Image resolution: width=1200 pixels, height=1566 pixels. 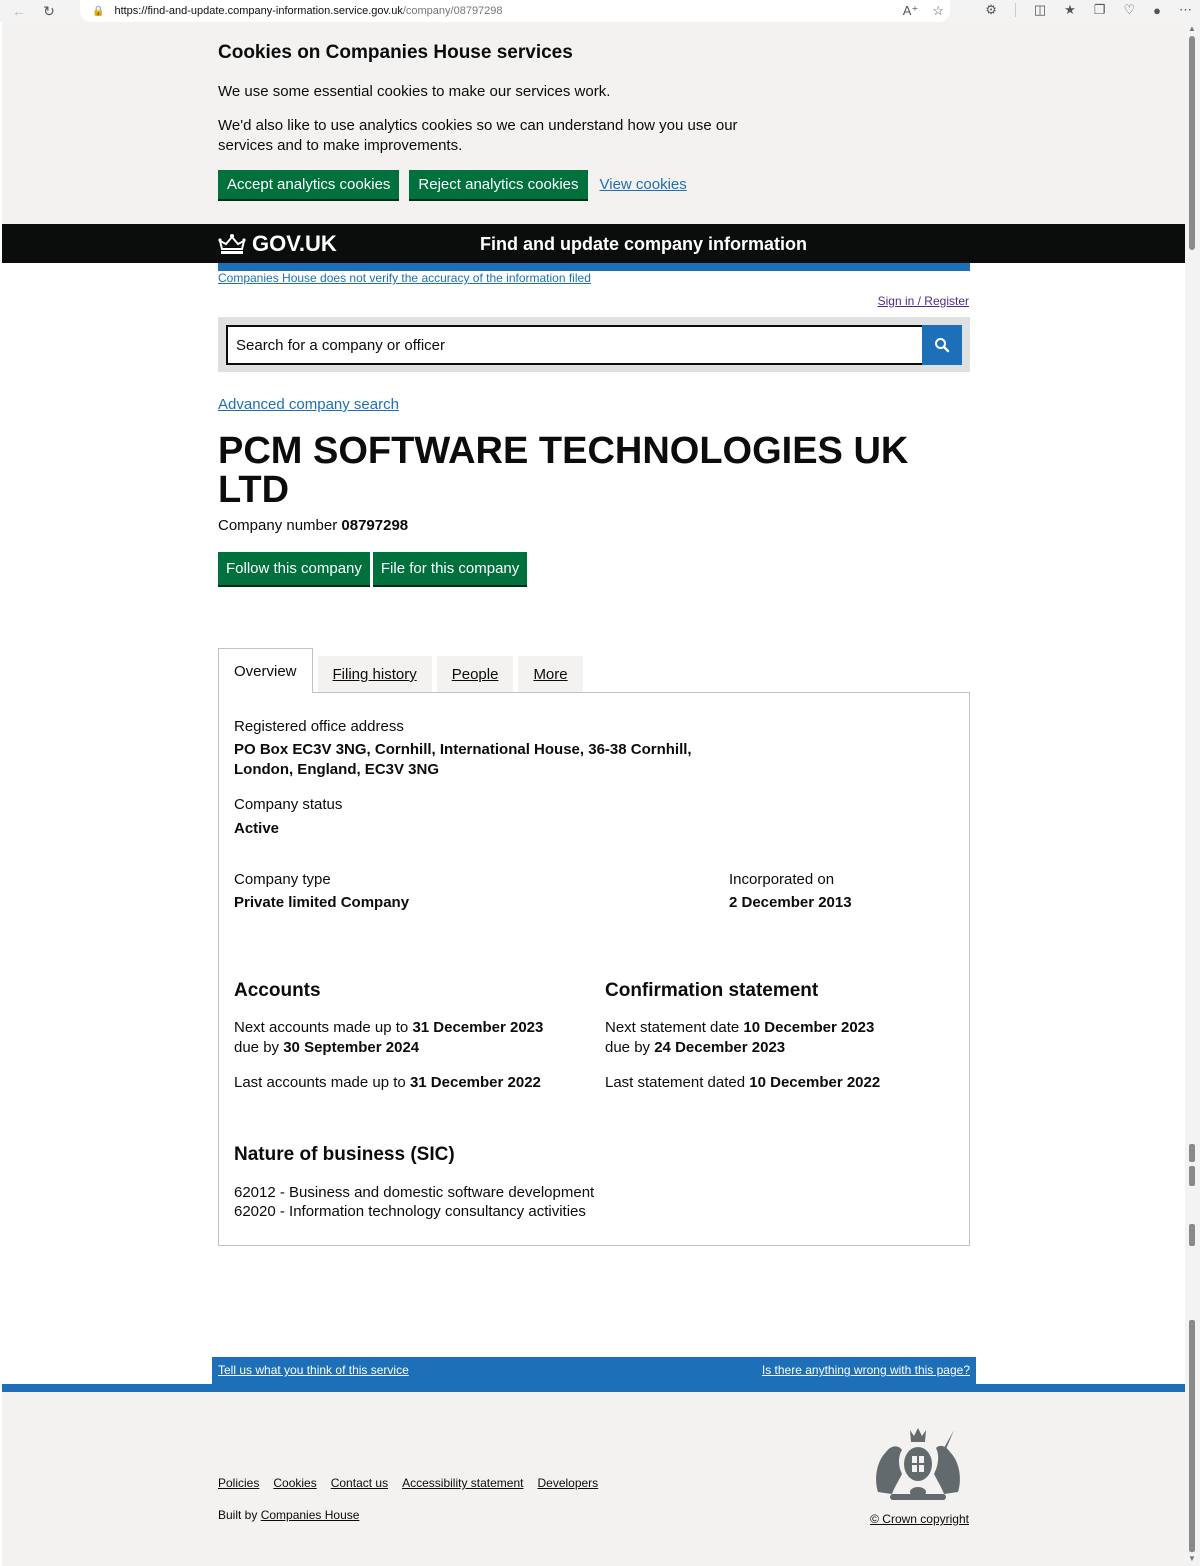 What do you see at coordinates (567, 1483) in the screenshot?
I see `footer-link-developers: Developers` at bounding box center [567, 1483].